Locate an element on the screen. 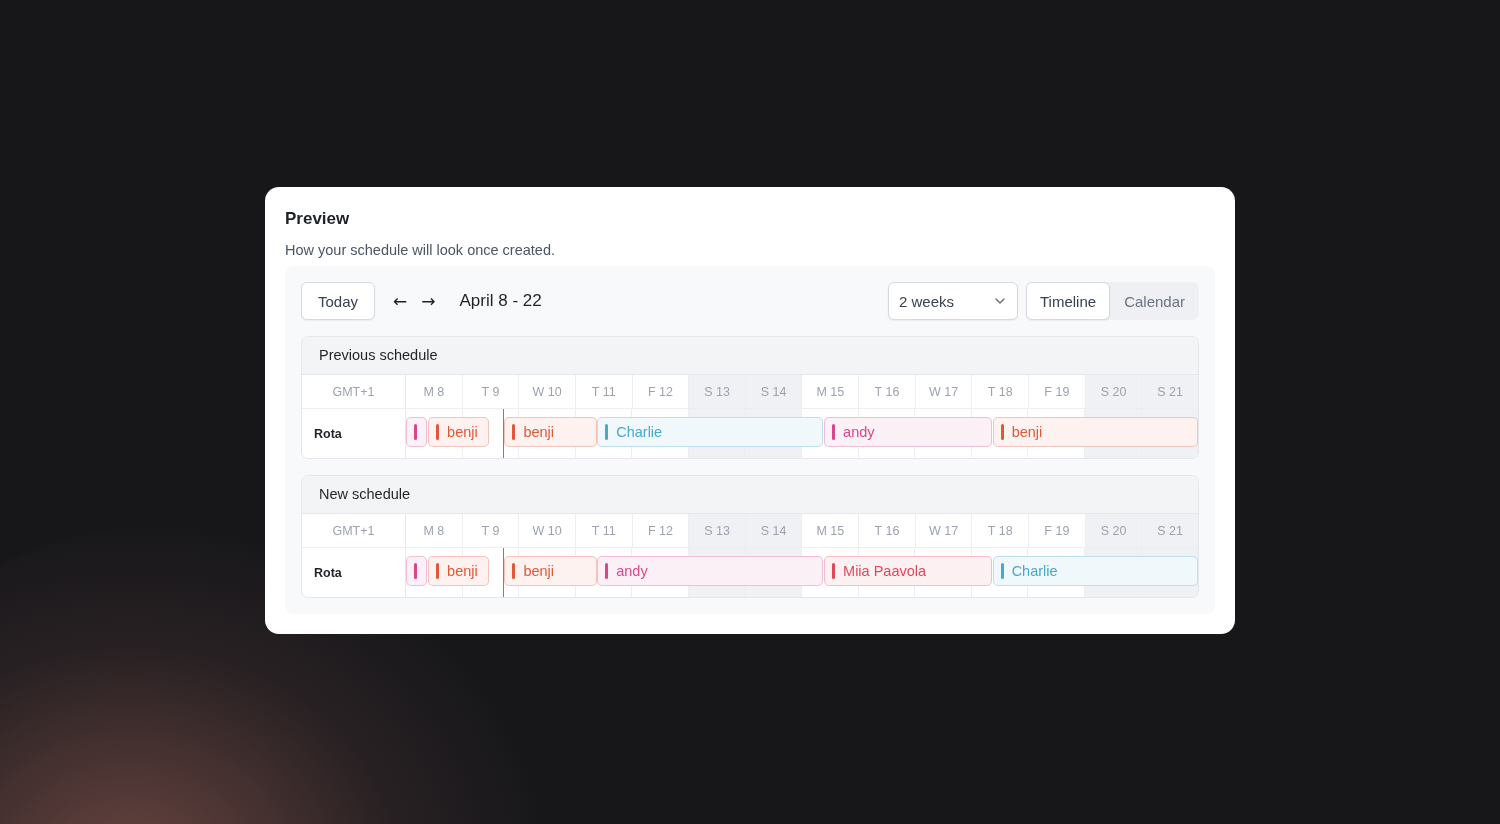 This screenshot has width=1500, height=824. view-tab: Calendar is located at coordinates (1154, 301).